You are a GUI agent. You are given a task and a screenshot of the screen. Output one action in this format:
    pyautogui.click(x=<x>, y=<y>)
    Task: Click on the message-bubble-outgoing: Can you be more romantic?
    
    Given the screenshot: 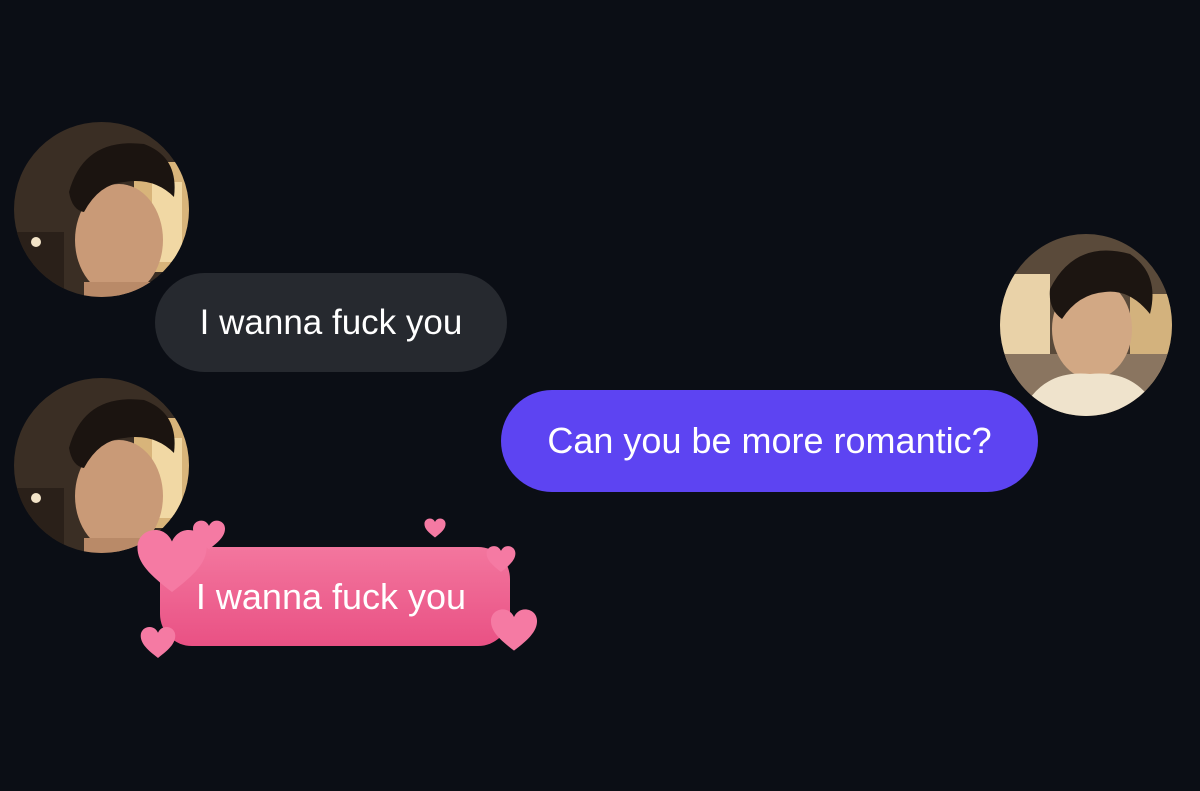 What is the action you would take?
    pyautogui.click(x=769, y=441)
    